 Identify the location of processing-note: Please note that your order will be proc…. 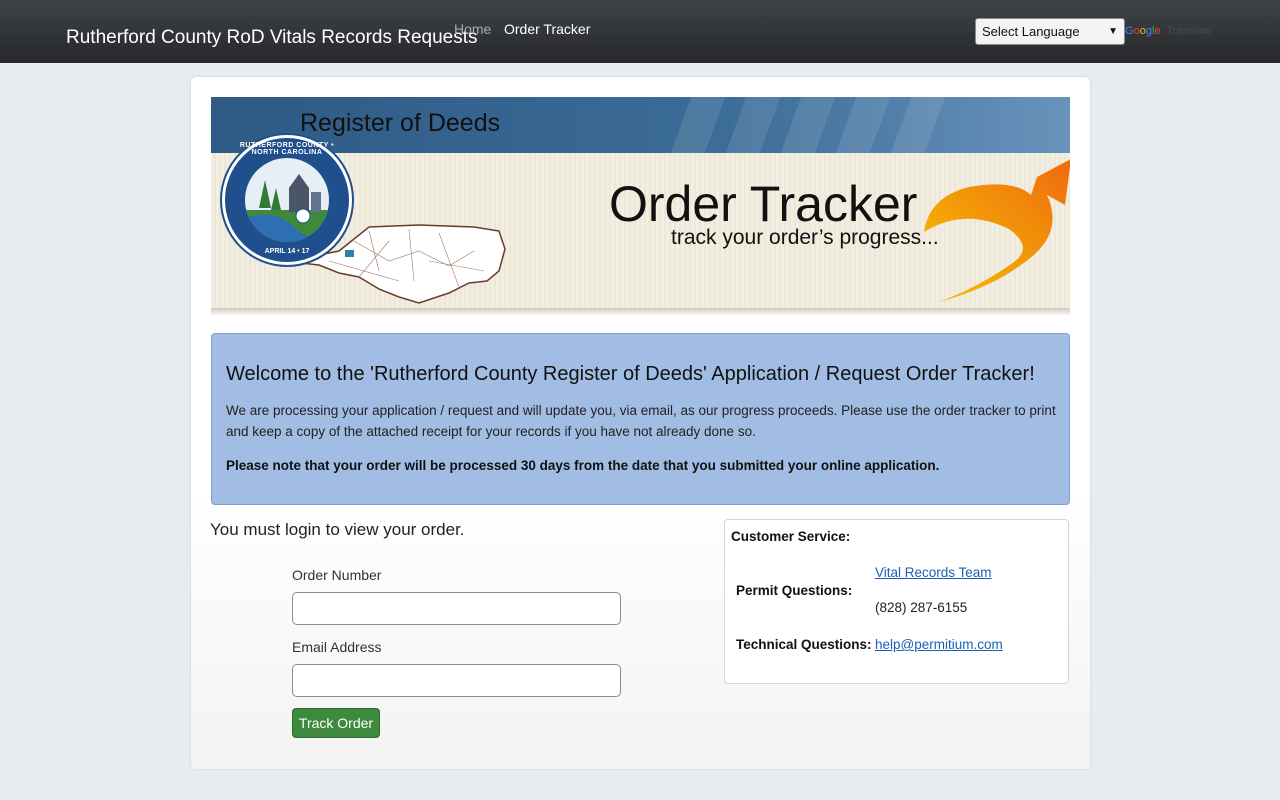
(583, 465).